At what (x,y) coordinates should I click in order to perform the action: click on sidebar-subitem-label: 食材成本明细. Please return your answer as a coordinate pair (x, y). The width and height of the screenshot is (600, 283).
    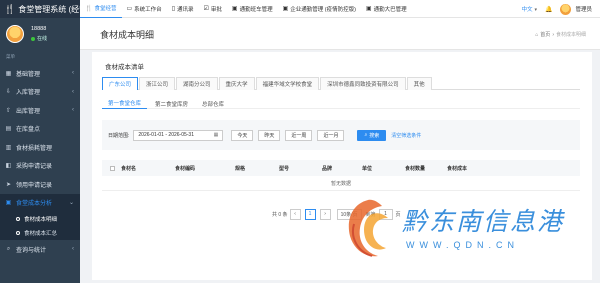
    Looking at the image, I should click on (41, 220).